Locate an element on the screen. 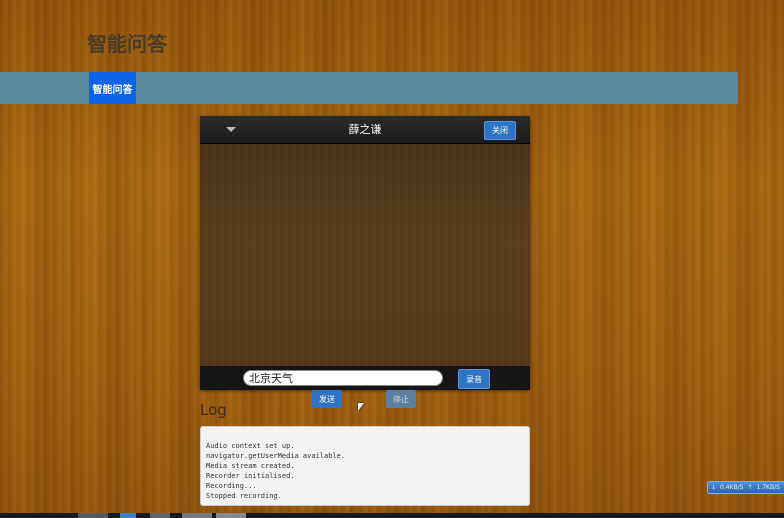  taskbar is located at coordinates (392, 515).